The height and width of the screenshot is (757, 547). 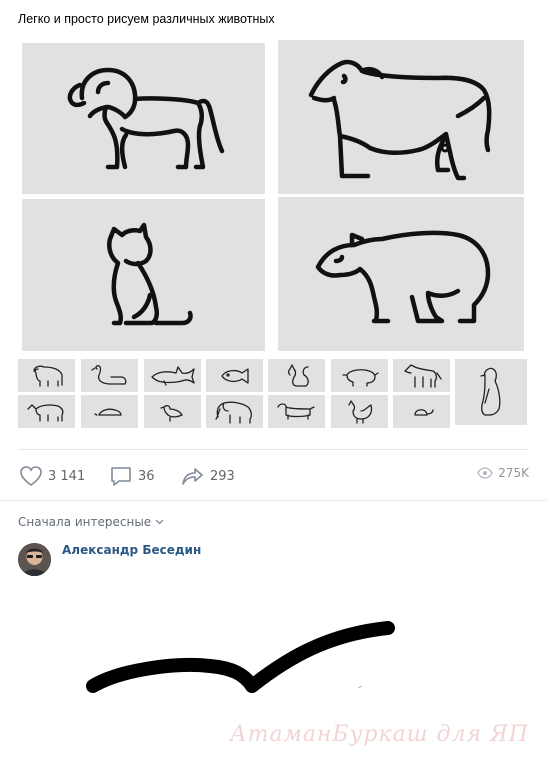 I want to click on thumb-mole, so click(x=109, y=411).